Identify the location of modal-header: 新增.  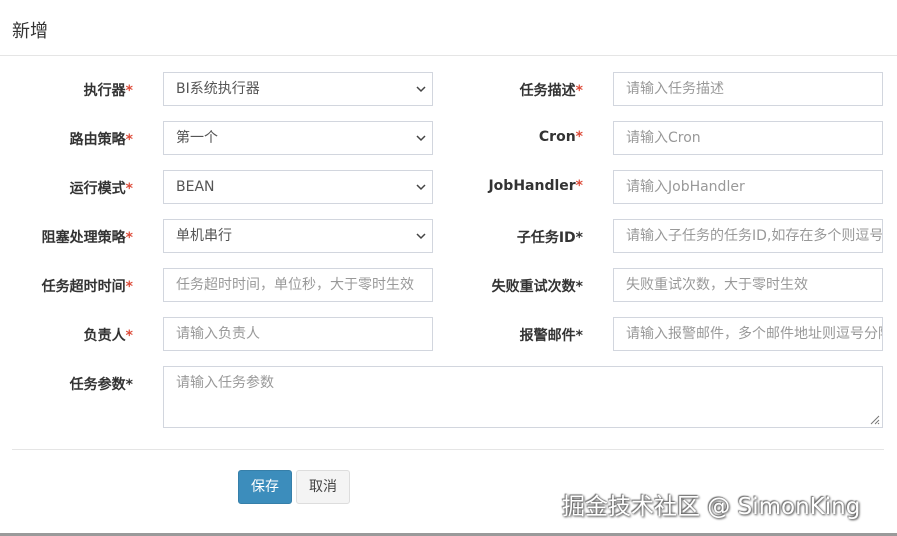
(448, 28).